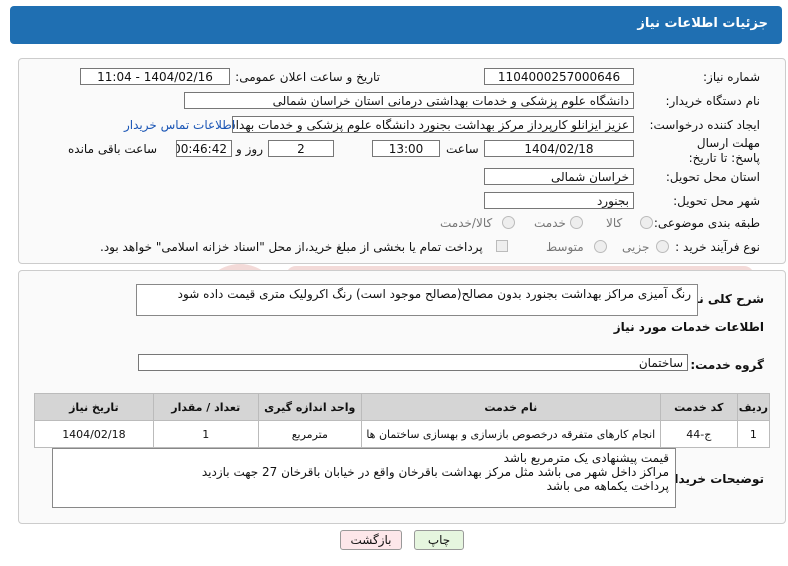 Image resolution: width=788 pixels, height=566 pixels. I want to click on time-label: ساعت, so click(462, 149).